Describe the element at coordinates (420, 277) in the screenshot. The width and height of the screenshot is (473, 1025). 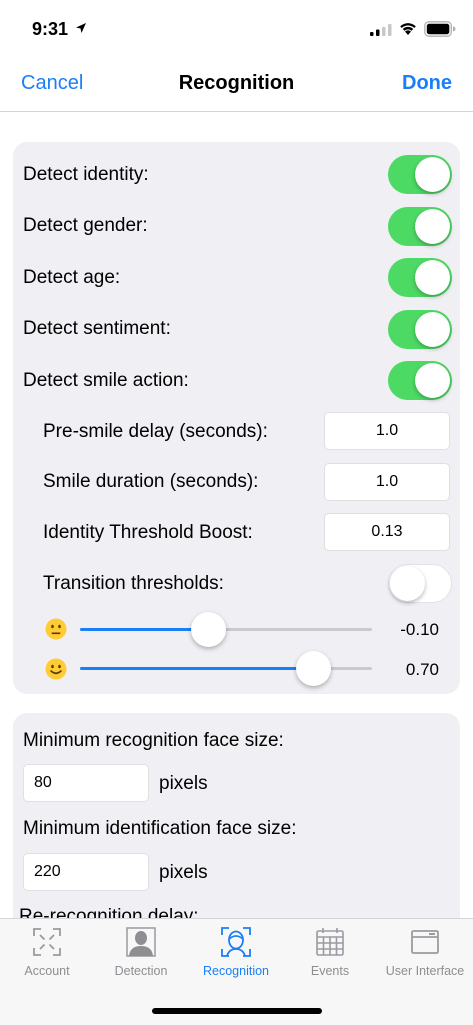
I see `detect-age-toggle` at that location.